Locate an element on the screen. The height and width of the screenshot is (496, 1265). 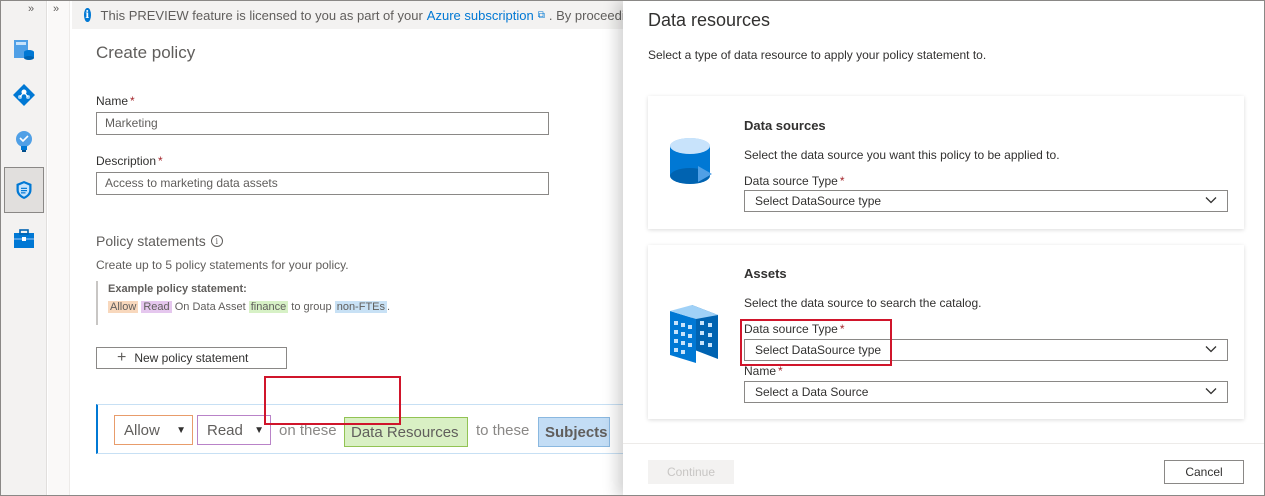
data-source-type-placeholder: Select DataSource type is located at coordinates (818, 201).